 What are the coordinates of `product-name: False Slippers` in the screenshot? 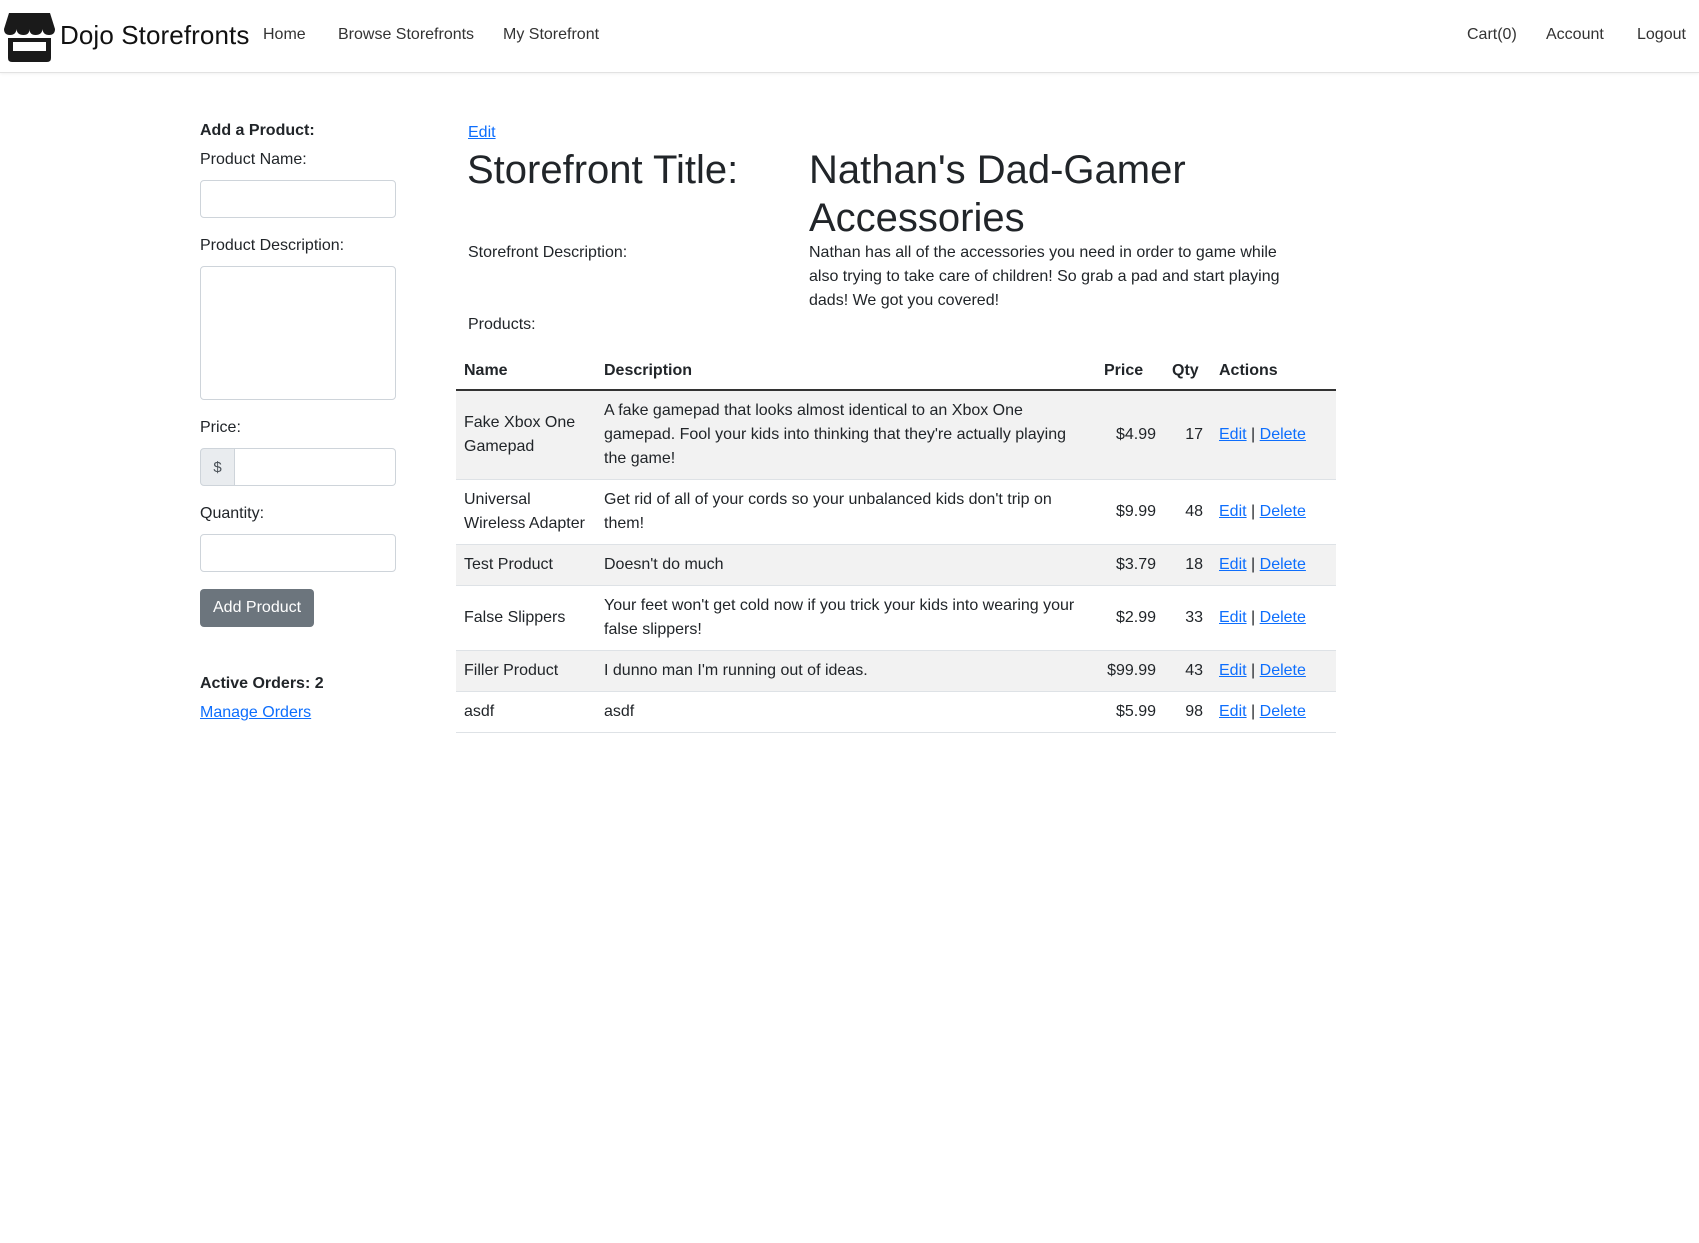 It's located at (526, 618).